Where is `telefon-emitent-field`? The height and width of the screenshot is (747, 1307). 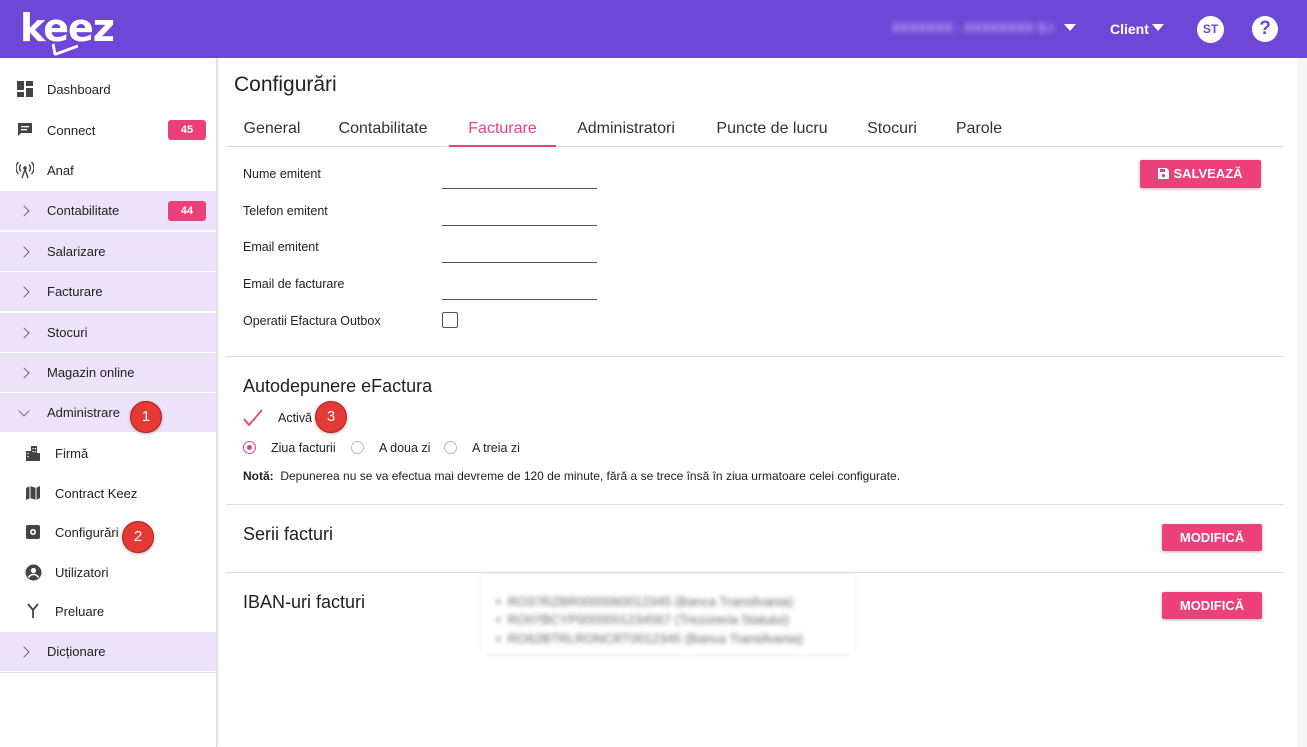 telefon-emitent-field is located at coordinates (519, 225).